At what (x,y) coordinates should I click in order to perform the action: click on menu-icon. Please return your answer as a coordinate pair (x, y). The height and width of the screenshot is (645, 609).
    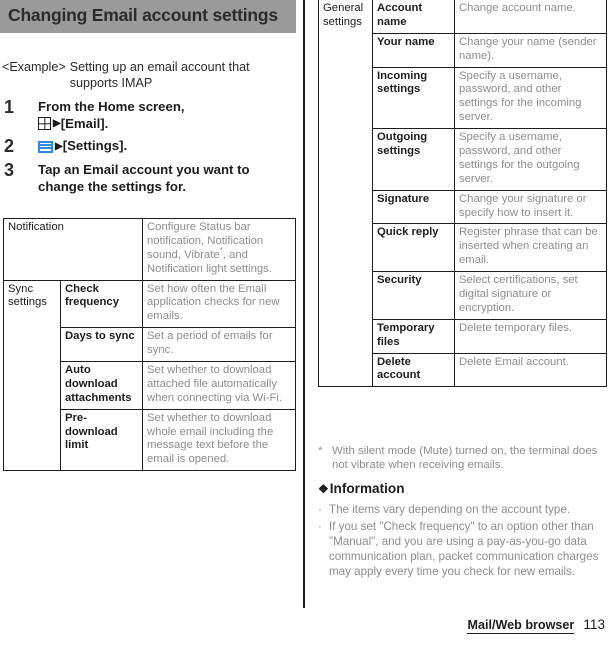
    Looking at the image, I should click on (45, 146).